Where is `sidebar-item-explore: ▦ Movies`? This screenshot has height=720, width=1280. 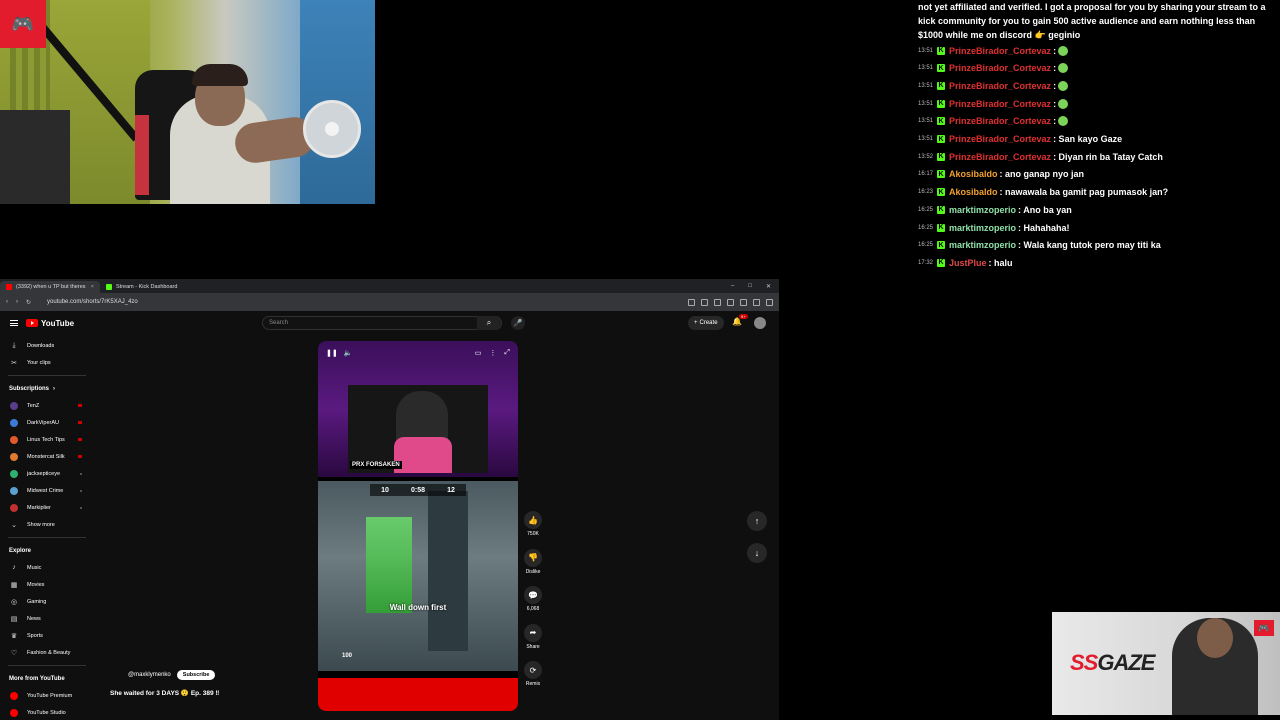
sidebar-item-explore: ▦ Movies is located at coordinates (47, 584).